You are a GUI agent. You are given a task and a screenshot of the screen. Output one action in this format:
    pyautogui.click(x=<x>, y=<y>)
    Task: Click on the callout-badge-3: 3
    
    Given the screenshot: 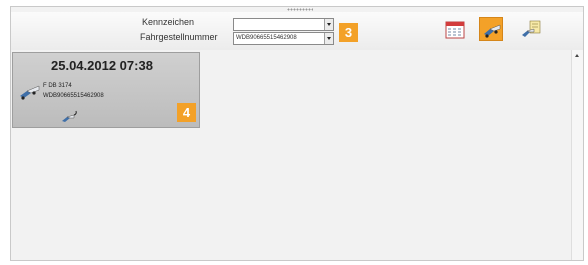 What is the action you would take?
    pyautogui.click(x=348, y=32)
    